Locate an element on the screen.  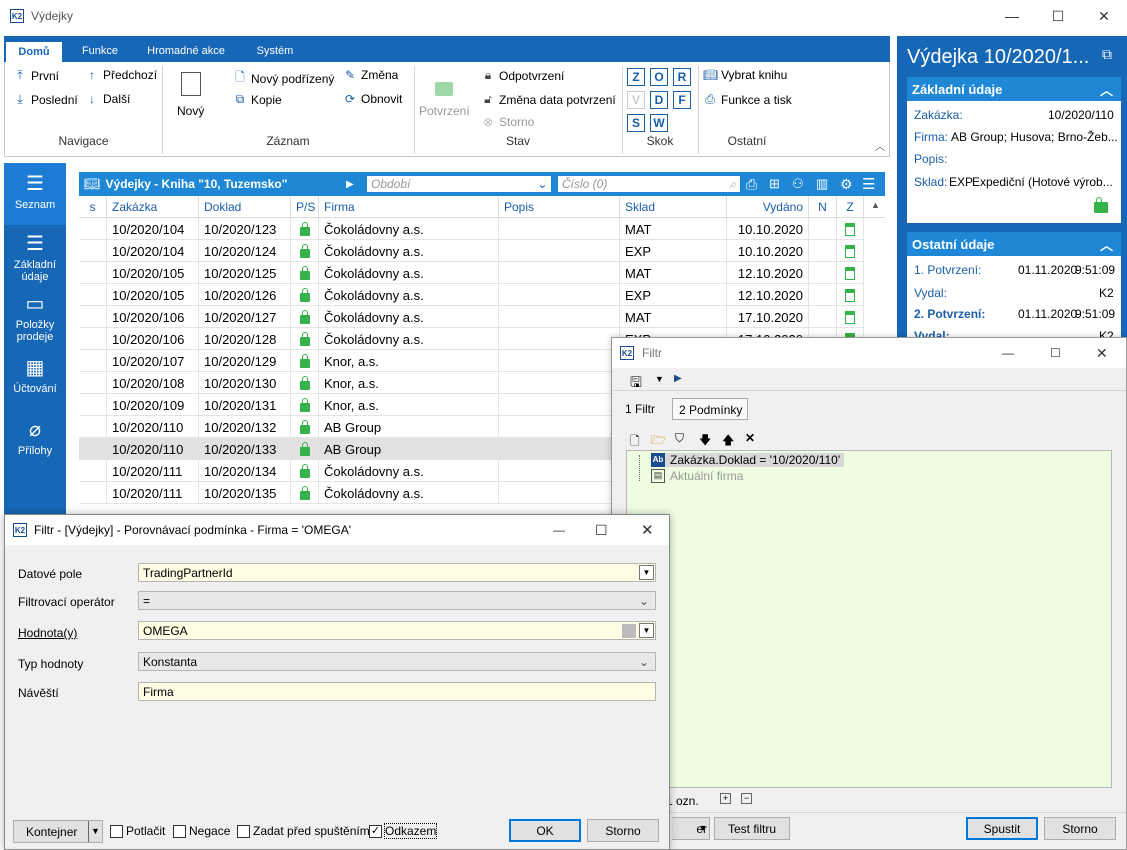
col-n: N is located at coordinates (823, 207).